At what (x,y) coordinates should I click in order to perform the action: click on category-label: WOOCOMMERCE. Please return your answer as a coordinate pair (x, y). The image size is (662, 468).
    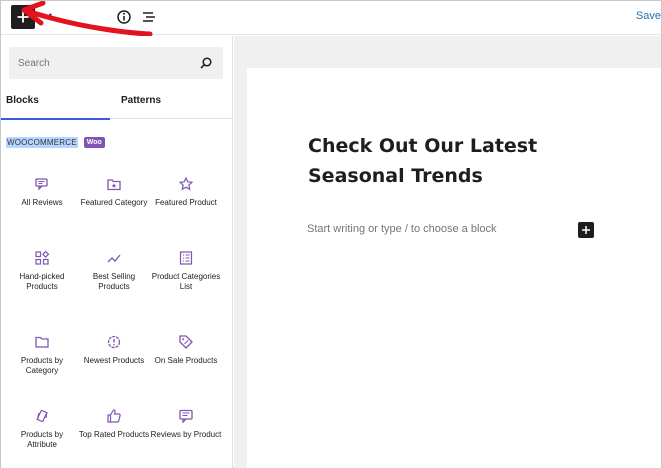
    Looking at the image, I should click on (42, 142).